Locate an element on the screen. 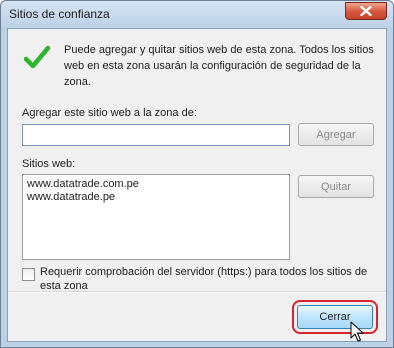 Image resolution: width=394 pixels, height=348 pixels. sites-label: Sitios web: is located at coordinates (49, 164).